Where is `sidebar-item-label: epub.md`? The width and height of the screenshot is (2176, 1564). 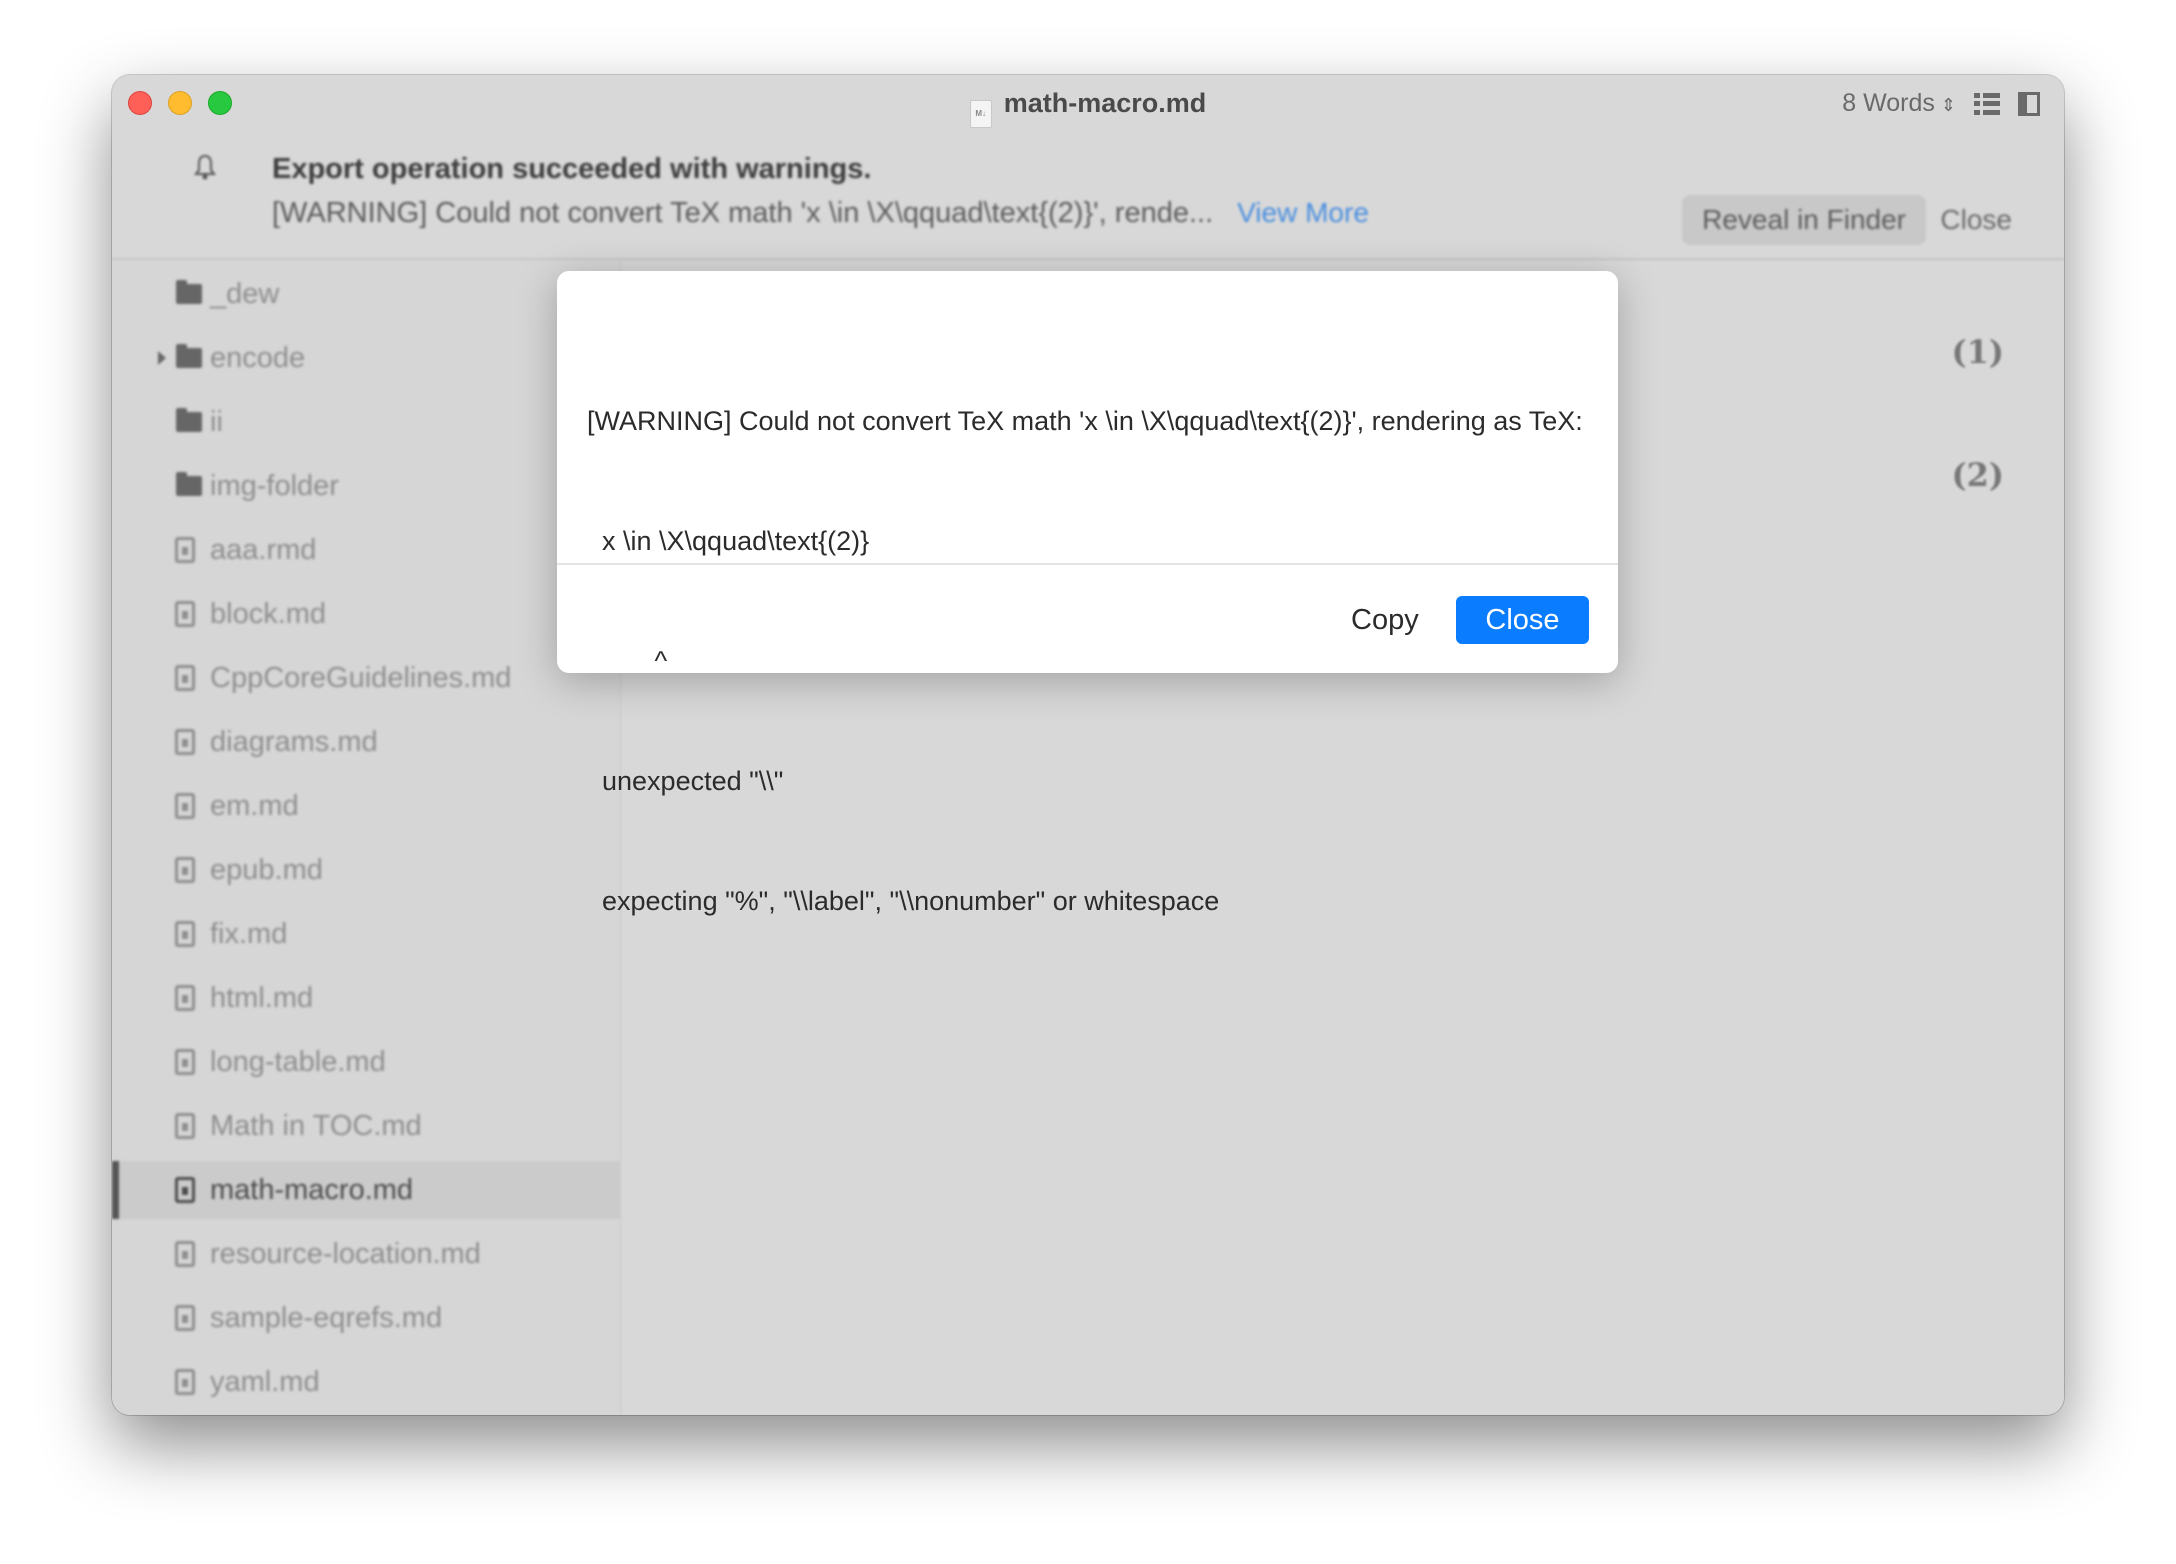 sidebar-item-label: epub.md is located at coordinates (266, 869).